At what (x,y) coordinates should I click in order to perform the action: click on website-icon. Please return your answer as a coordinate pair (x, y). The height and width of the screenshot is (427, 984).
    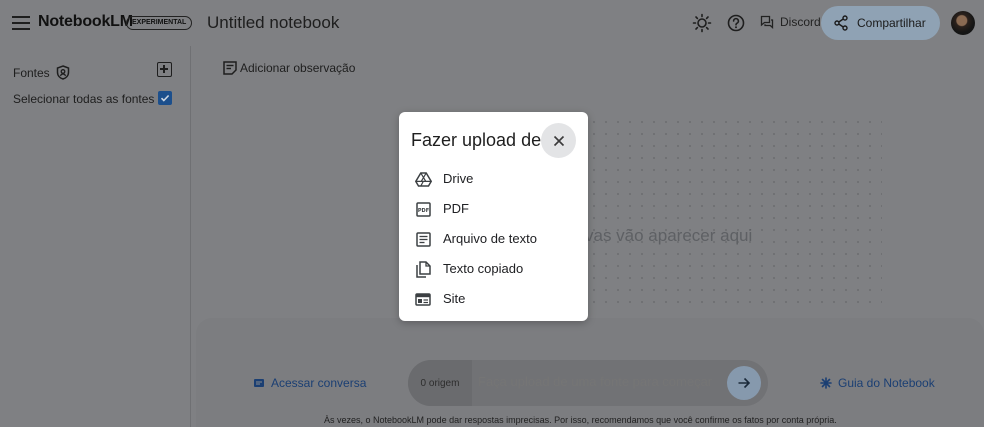
    Looking at the image, I should click on (423, 299).